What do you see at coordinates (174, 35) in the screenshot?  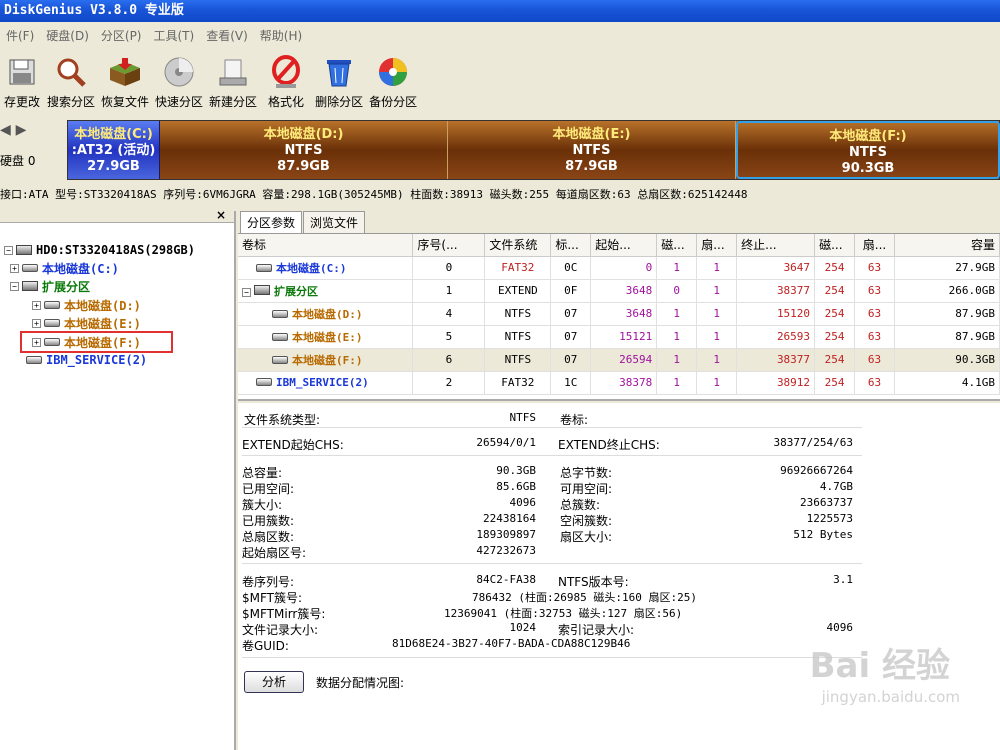 I see `menu-tools: 工具(T)` at bounding box center [174, 35].